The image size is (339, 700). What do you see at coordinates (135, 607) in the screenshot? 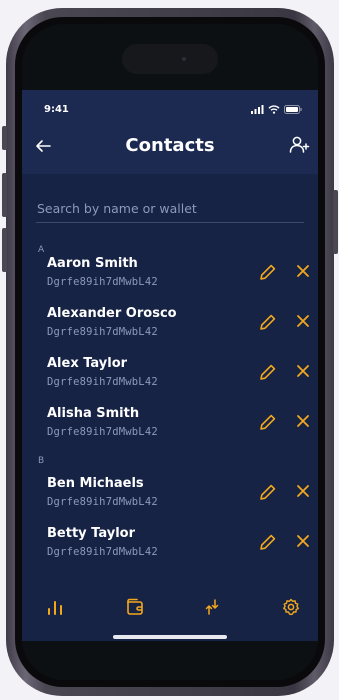
I see `wallet-icon` at bounding box center [135, 607].